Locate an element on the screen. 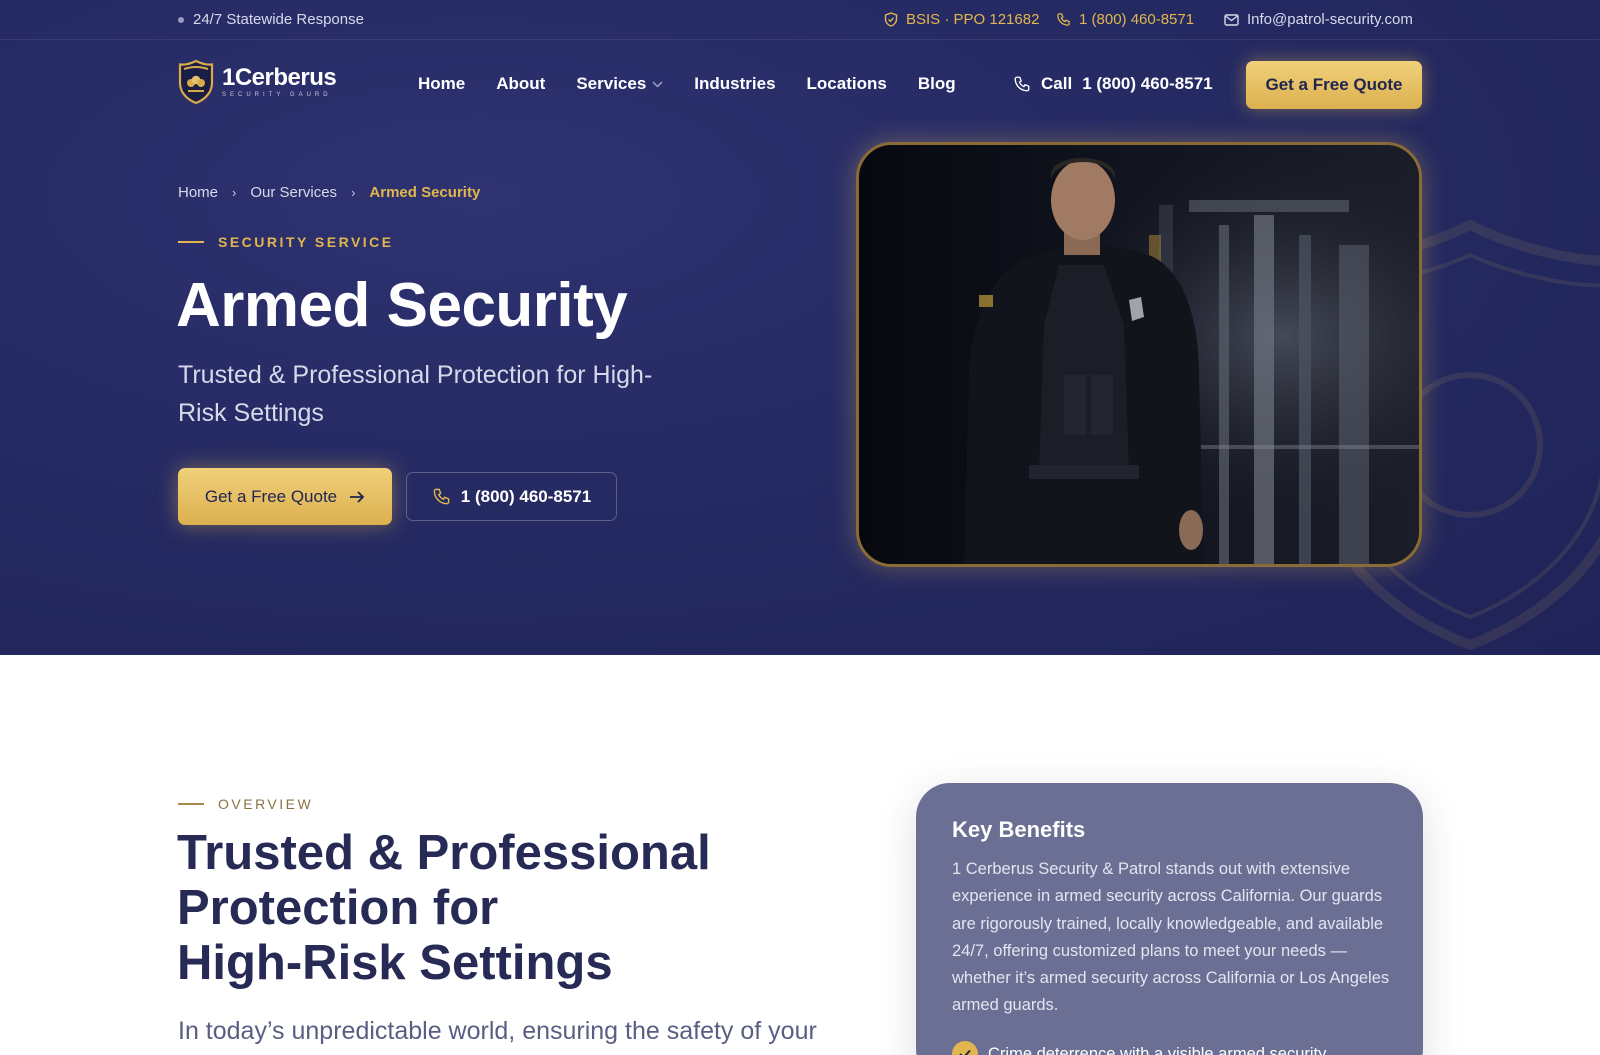 This screenshot has height=1055, width=1600. topbar-email-link: Info@patrol-security.com is located at coordinates (1318, 19).